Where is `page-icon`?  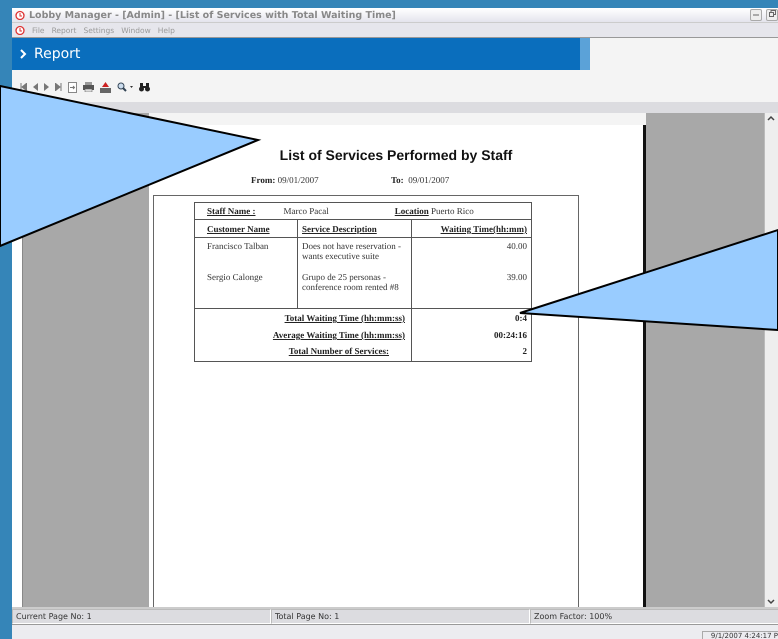 page-icon is located at coordinates (72, 87).